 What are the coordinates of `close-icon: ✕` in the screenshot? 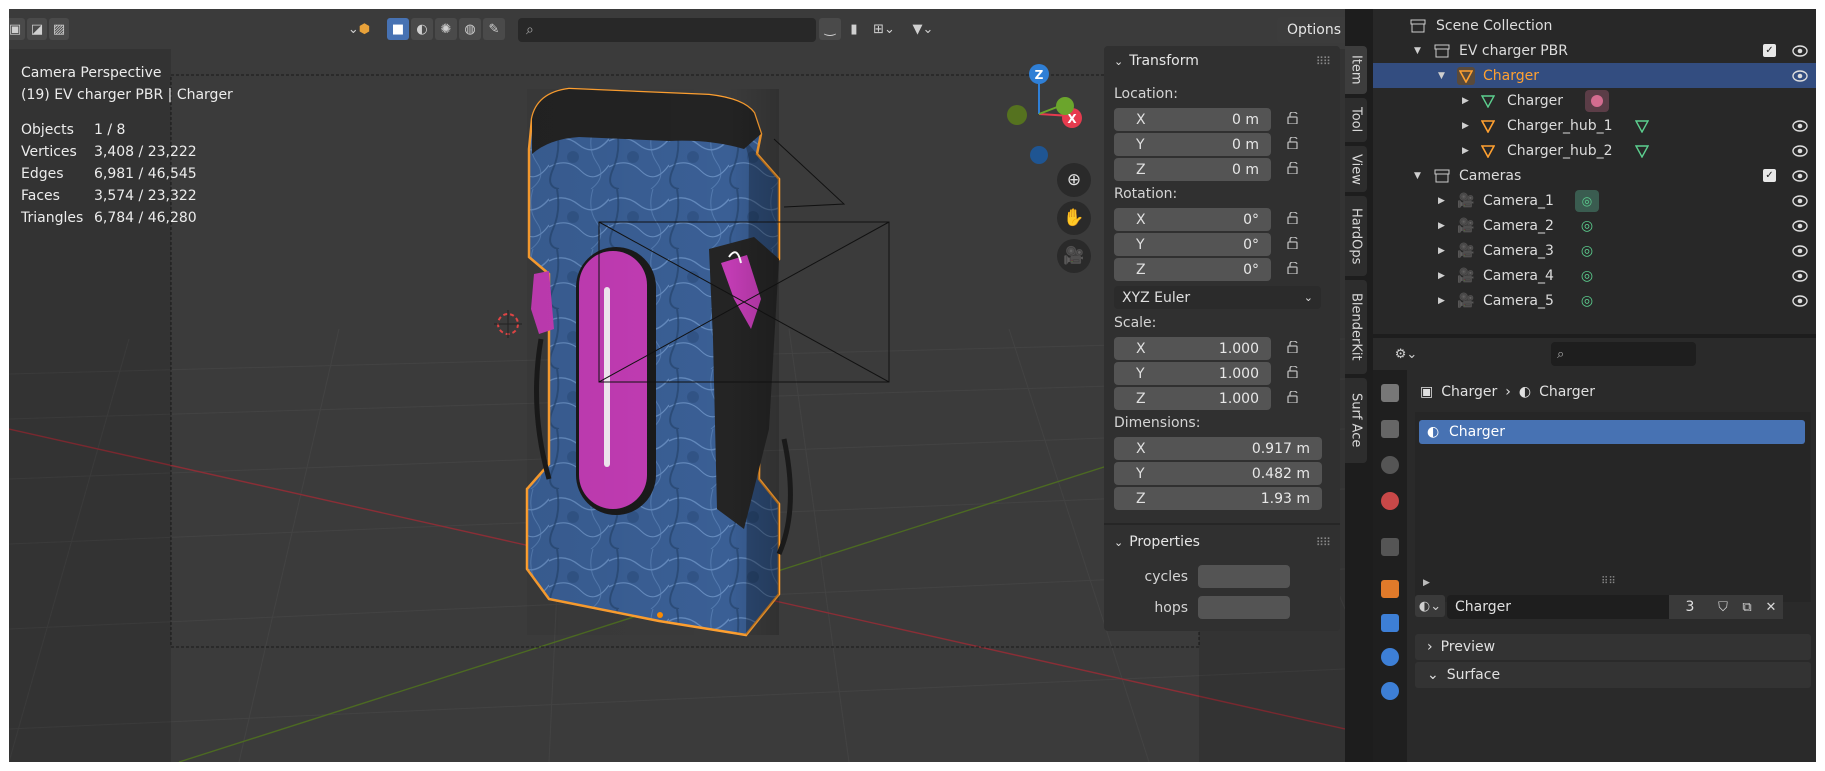 It's located at (1771, 607).